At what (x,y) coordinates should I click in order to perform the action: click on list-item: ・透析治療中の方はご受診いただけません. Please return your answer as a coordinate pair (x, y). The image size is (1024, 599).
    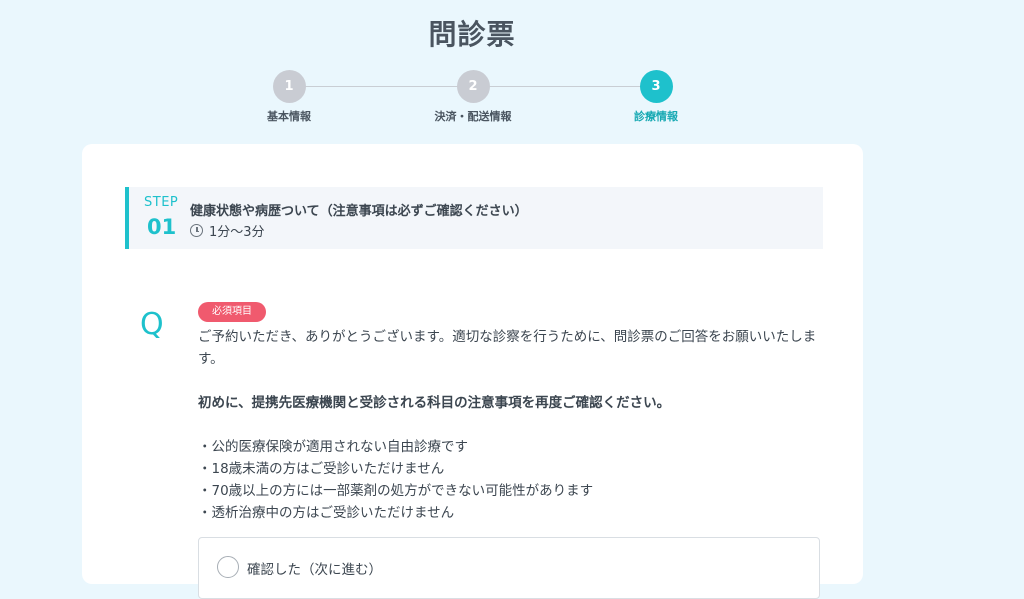
    Looking at the image, I should click on (326, 513).